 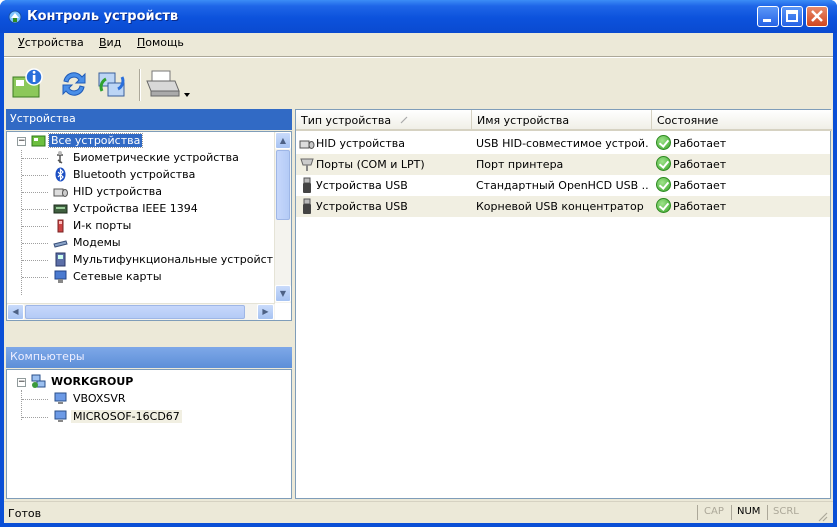 What do you see at coordinates (714, 511) in the screenshot?
I see `caps-lock-indicator: CAP` at bounding box center [714, 511].